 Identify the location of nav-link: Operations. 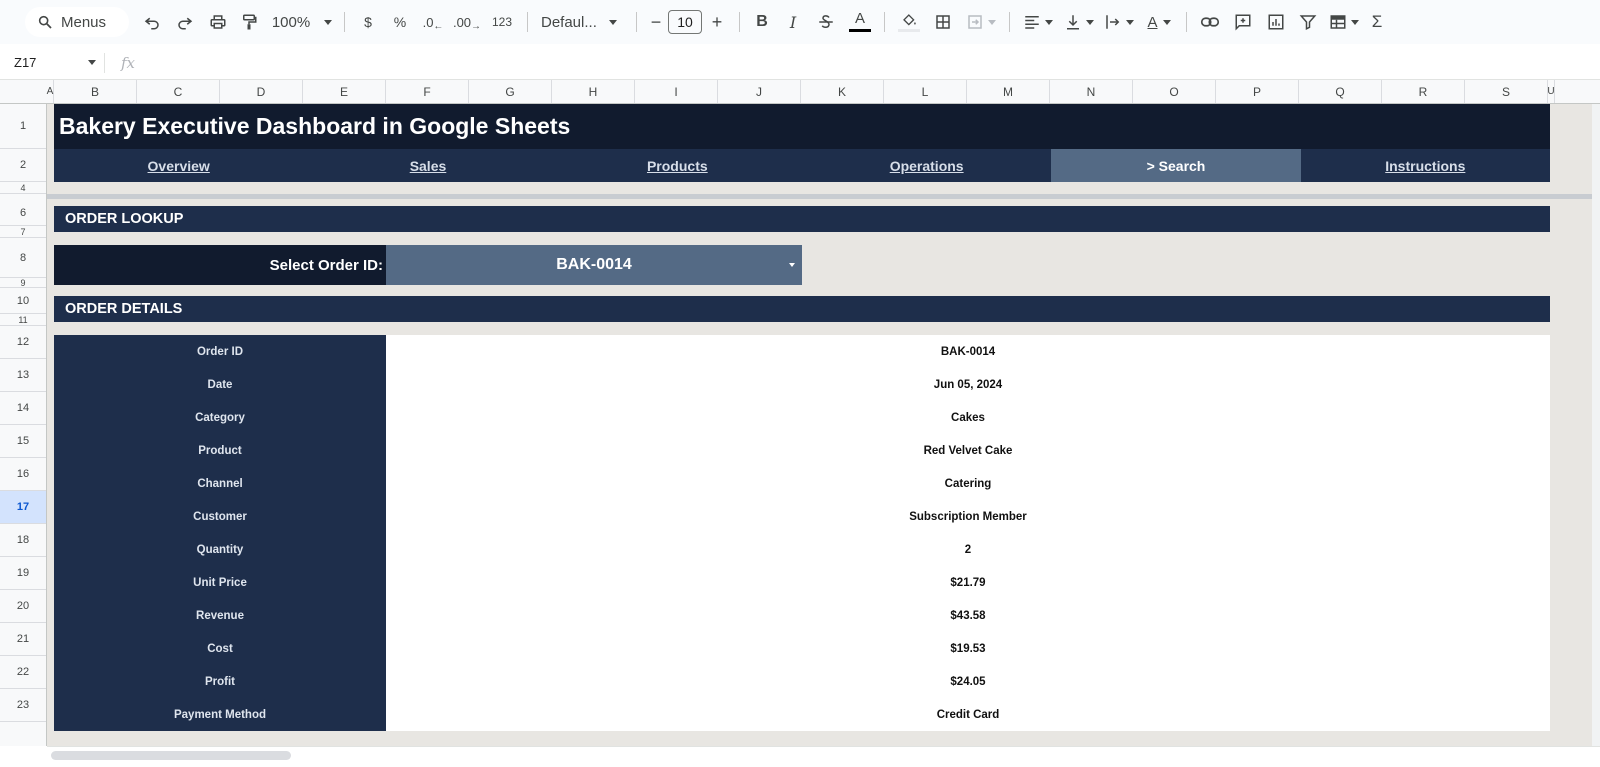
(926, 165).